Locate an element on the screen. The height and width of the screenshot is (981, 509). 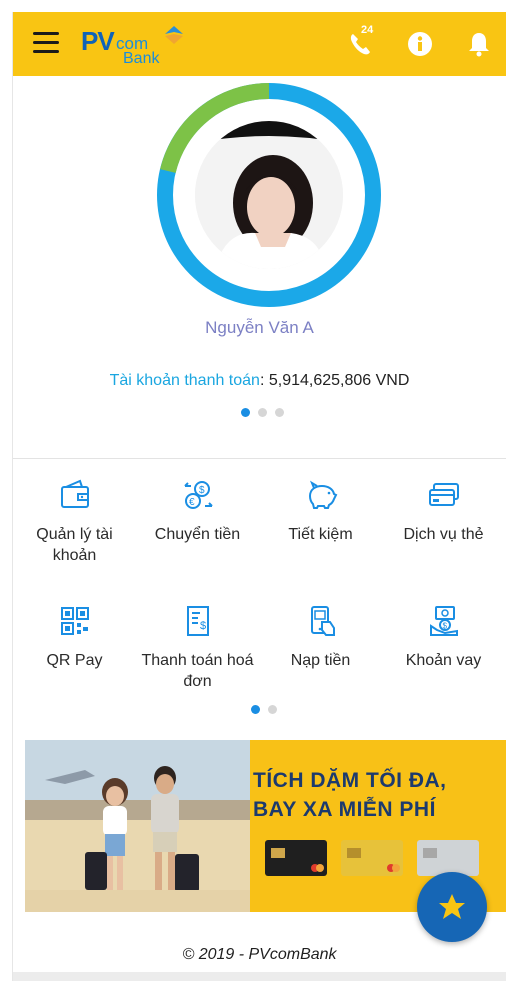
phone-badge: 24 is located at coordinates (367, 30).